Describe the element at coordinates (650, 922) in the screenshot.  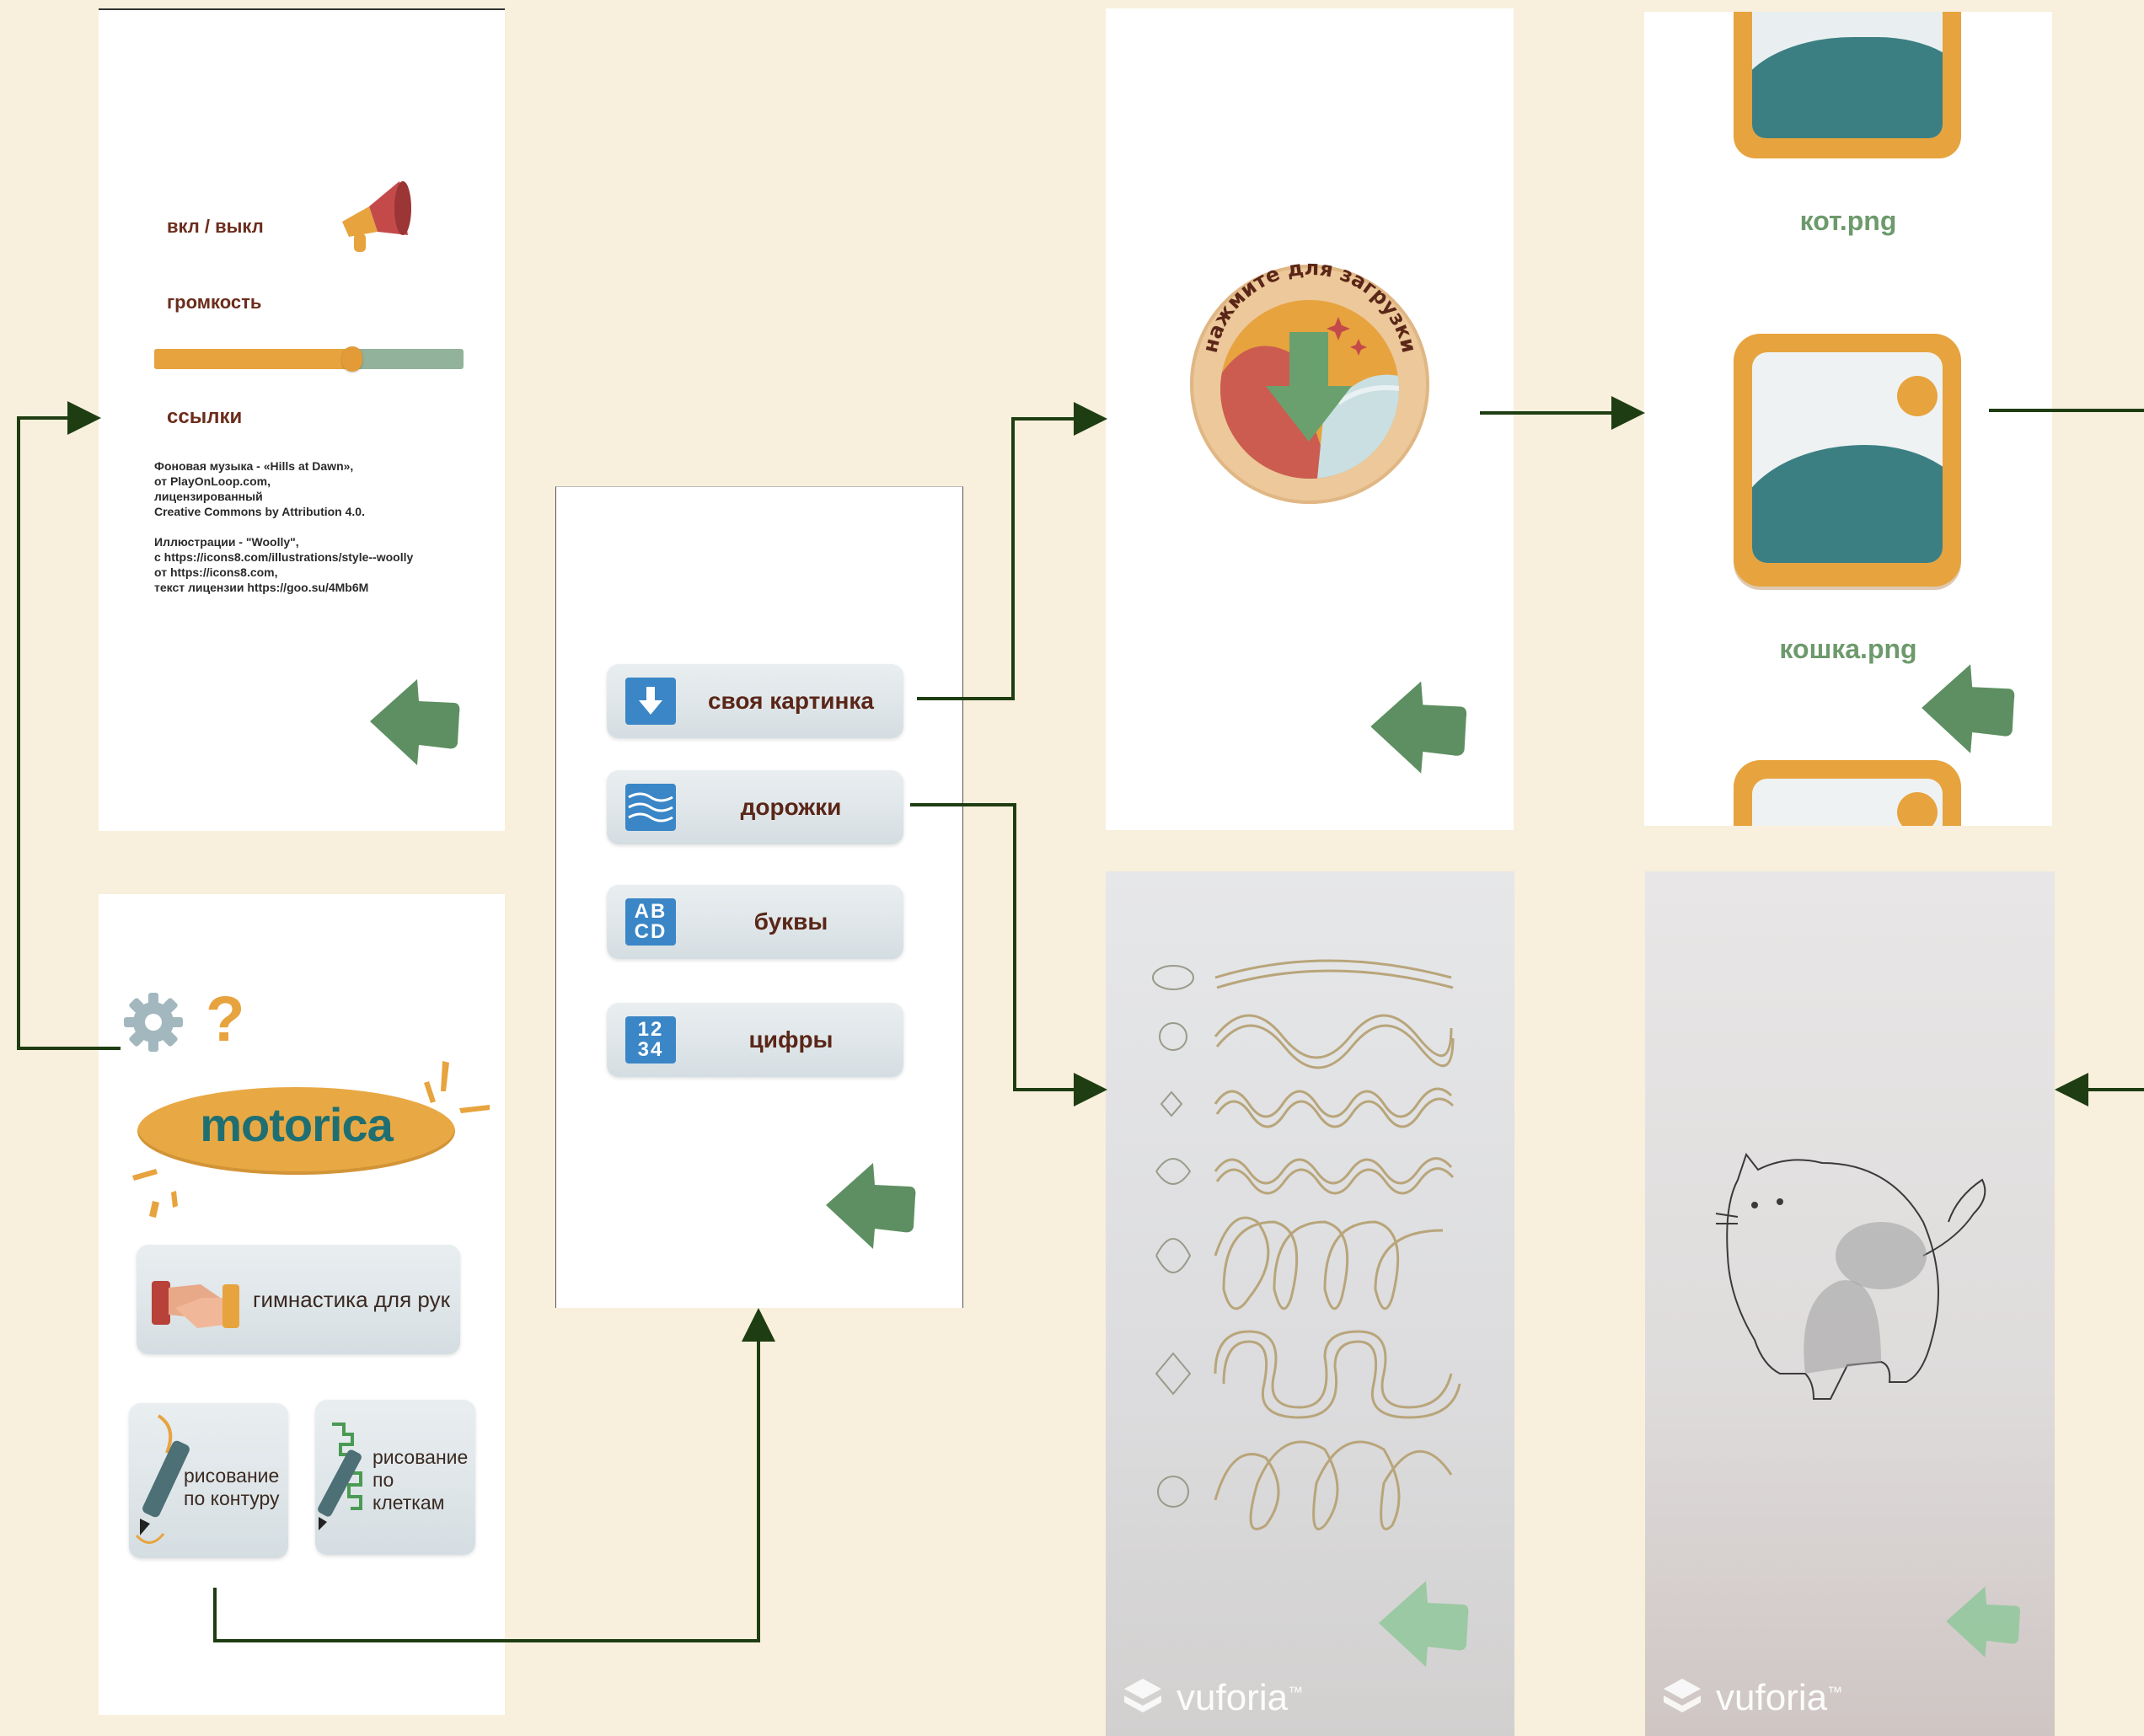
I see `letters-icon: AB CD` at that location.